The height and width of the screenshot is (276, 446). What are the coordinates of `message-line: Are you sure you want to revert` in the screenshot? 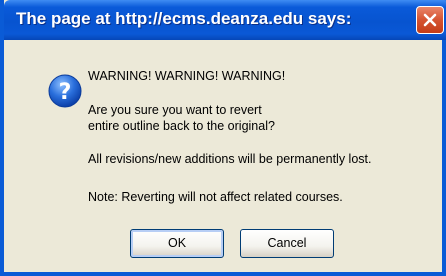 It's located at (175, 110).